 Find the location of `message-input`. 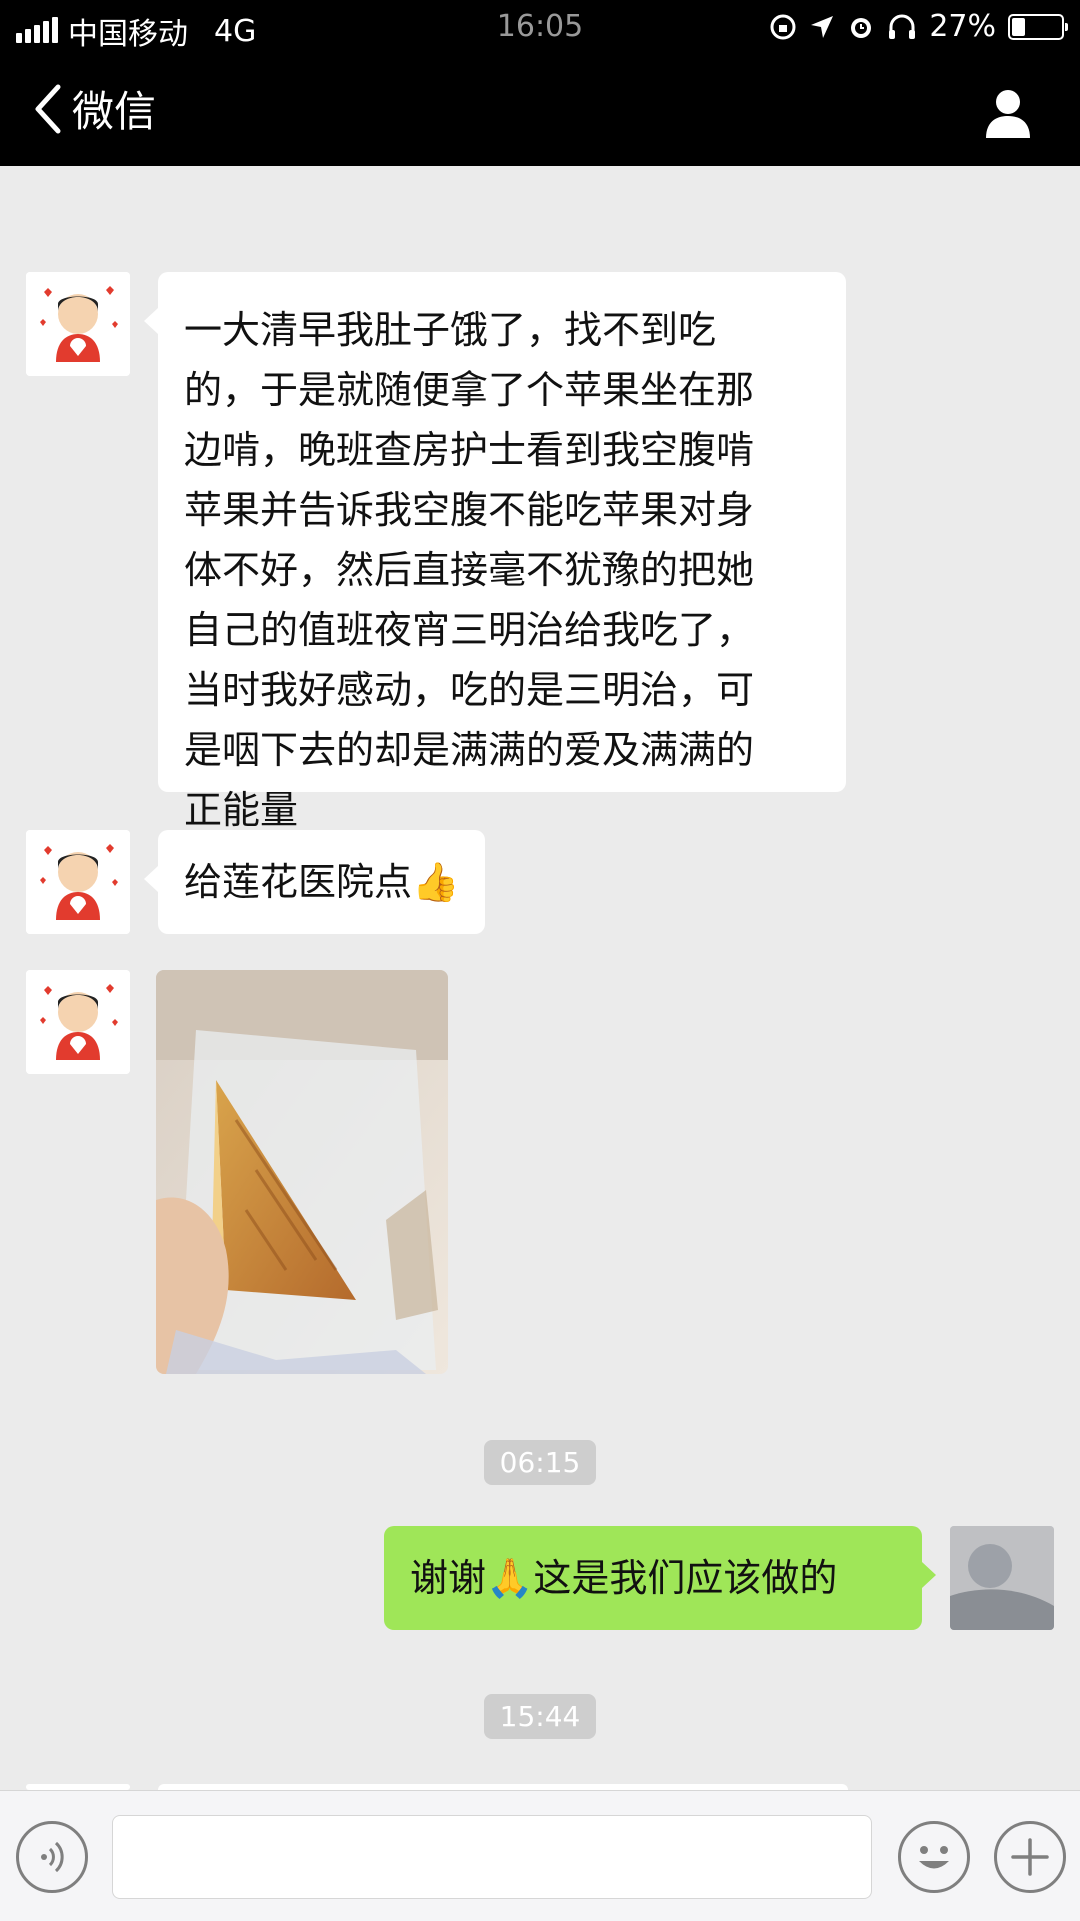

message-input is located at coordinates (492, 1857).